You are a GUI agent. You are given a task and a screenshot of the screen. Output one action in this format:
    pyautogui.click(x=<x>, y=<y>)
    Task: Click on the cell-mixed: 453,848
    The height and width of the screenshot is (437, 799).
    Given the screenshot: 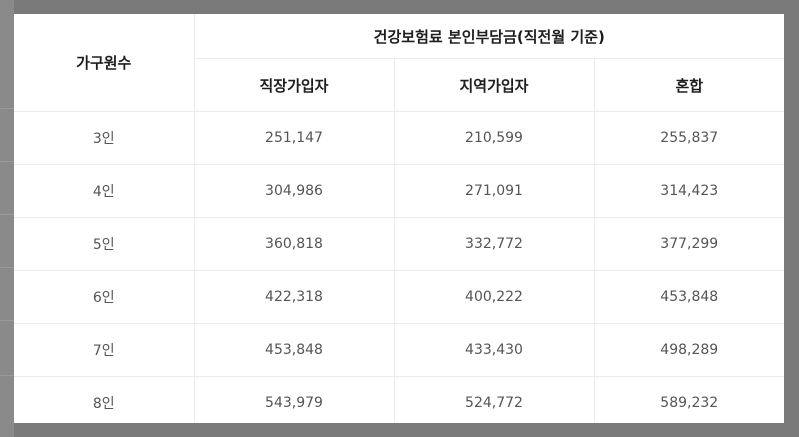 What is the action you would take?
    pyautogui.click(x=689, y=297)
    